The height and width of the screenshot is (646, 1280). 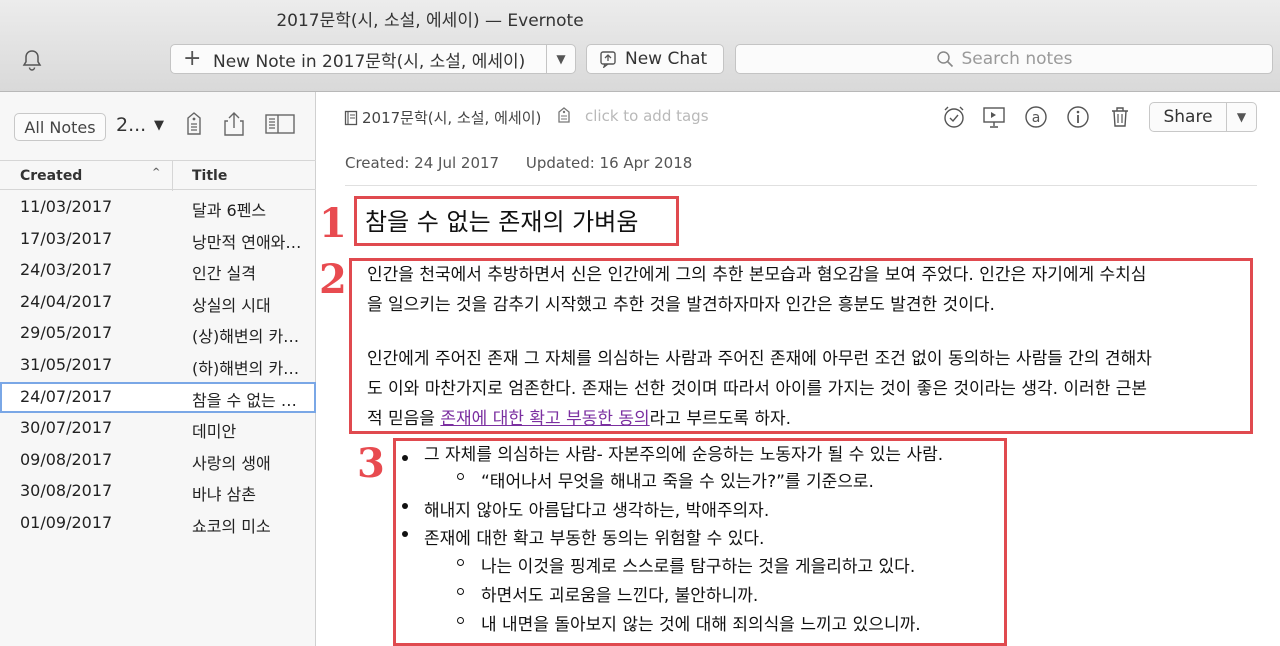 What do you see at coordinates (214, 432) in the screenshot?
I see `note-title-cell: 데미안` at bounding box center [214, 432].